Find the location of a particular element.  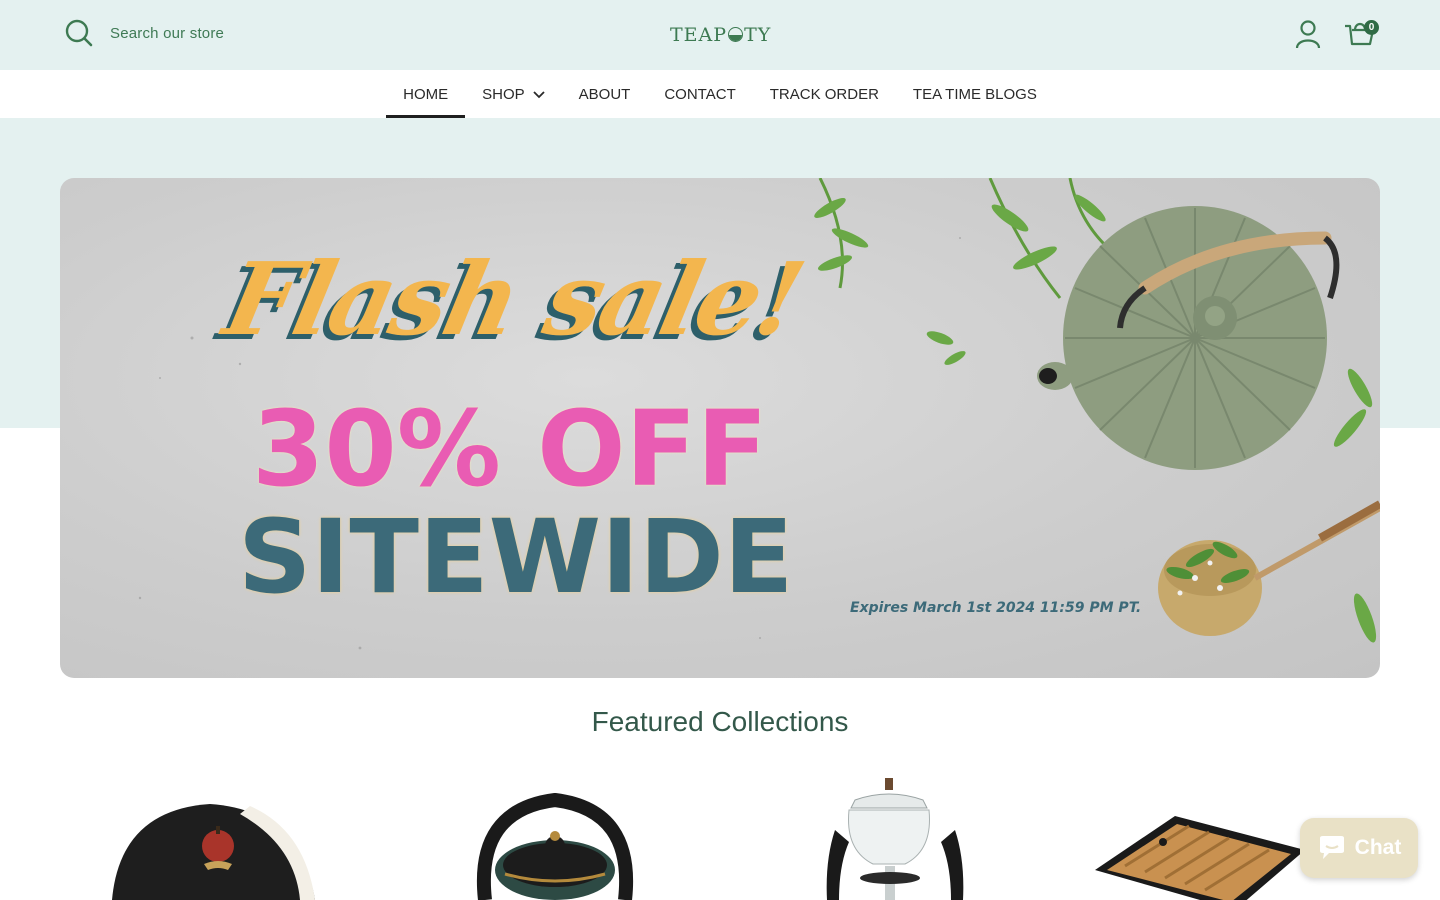

logo-mark-icon is located at coordinates (736, 34).